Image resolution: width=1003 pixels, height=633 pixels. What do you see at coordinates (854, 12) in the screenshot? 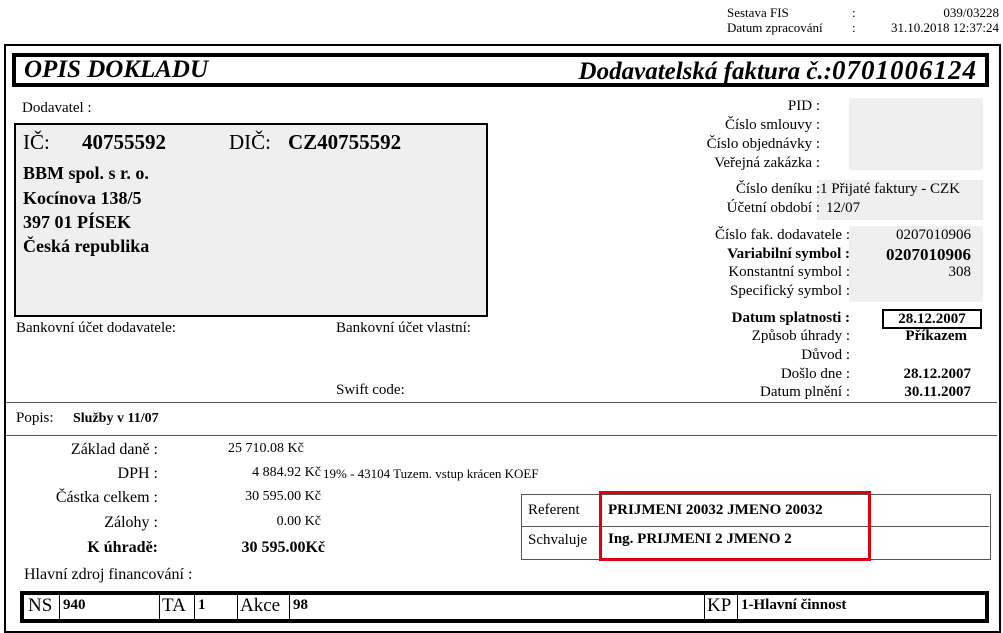
I see `report-colon: :` at bounding box center [854, 12].